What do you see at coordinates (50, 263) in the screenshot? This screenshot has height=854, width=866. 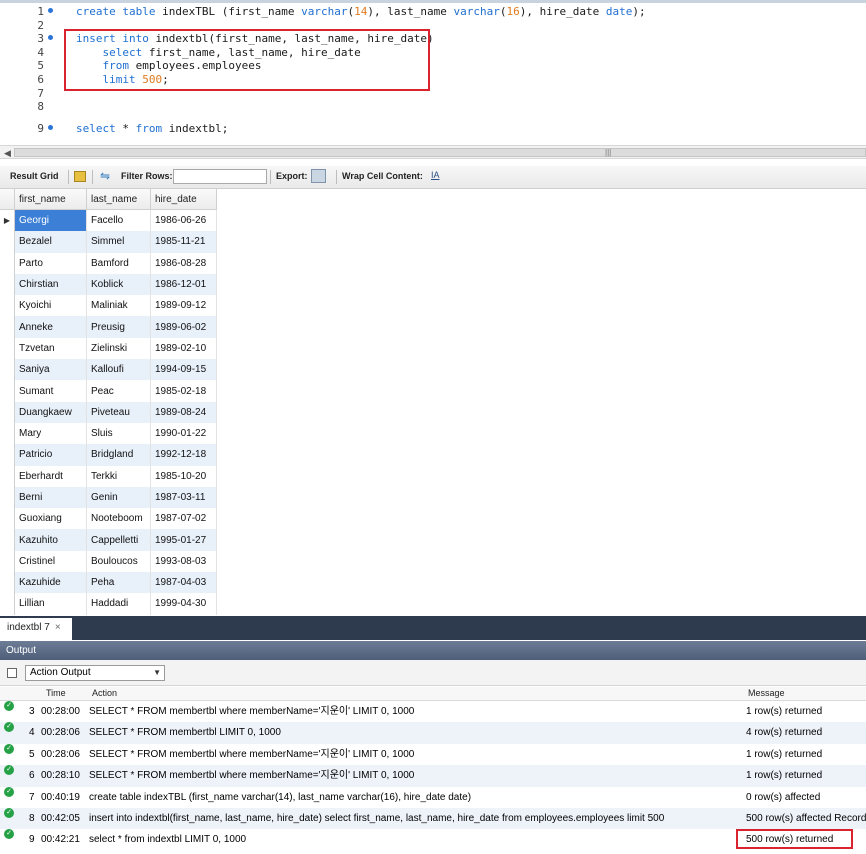 I see `table-cell: Parto` at bounding box center [50, 263].